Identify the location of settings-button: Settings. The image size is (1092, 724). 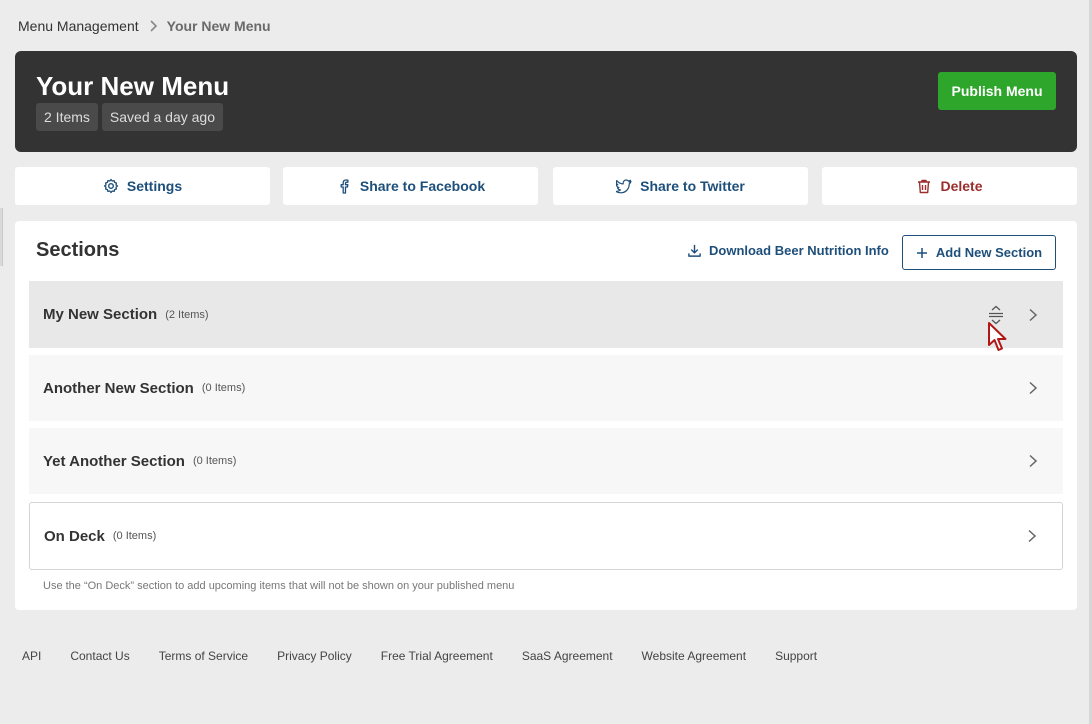
(142, 186).